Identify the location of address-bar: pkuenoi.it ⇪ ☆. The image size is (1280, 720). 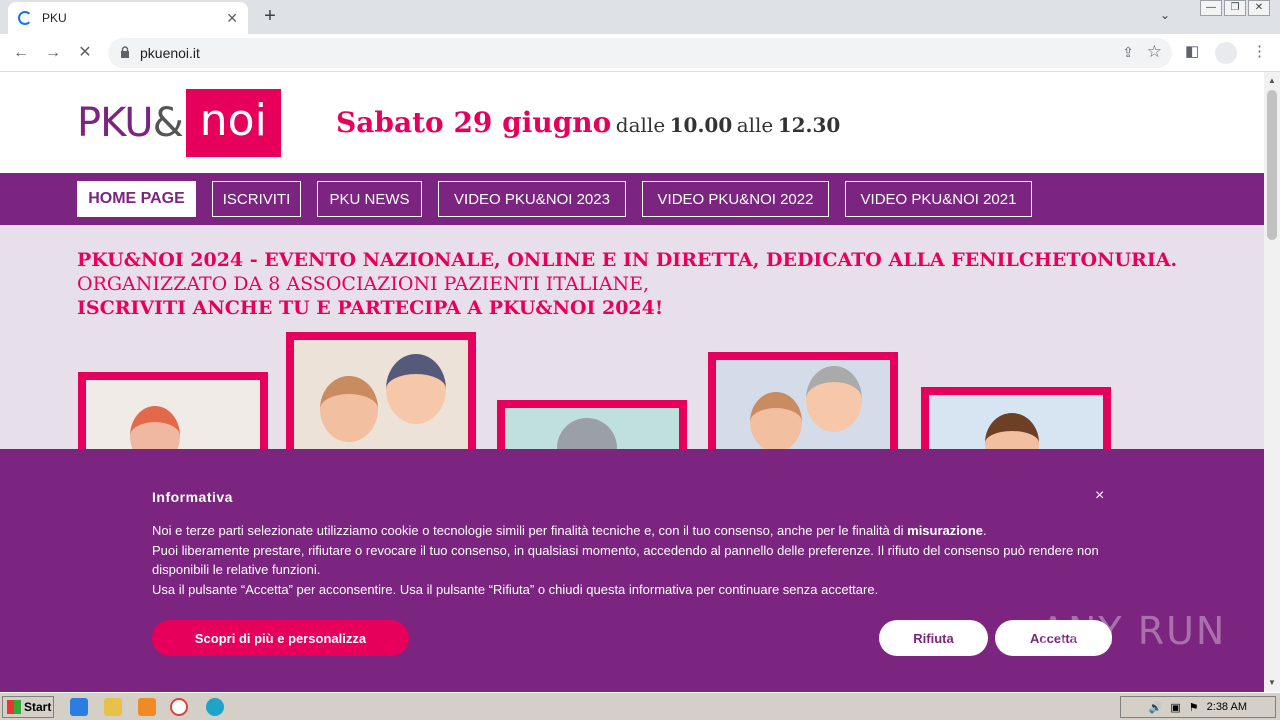
(640, 53).